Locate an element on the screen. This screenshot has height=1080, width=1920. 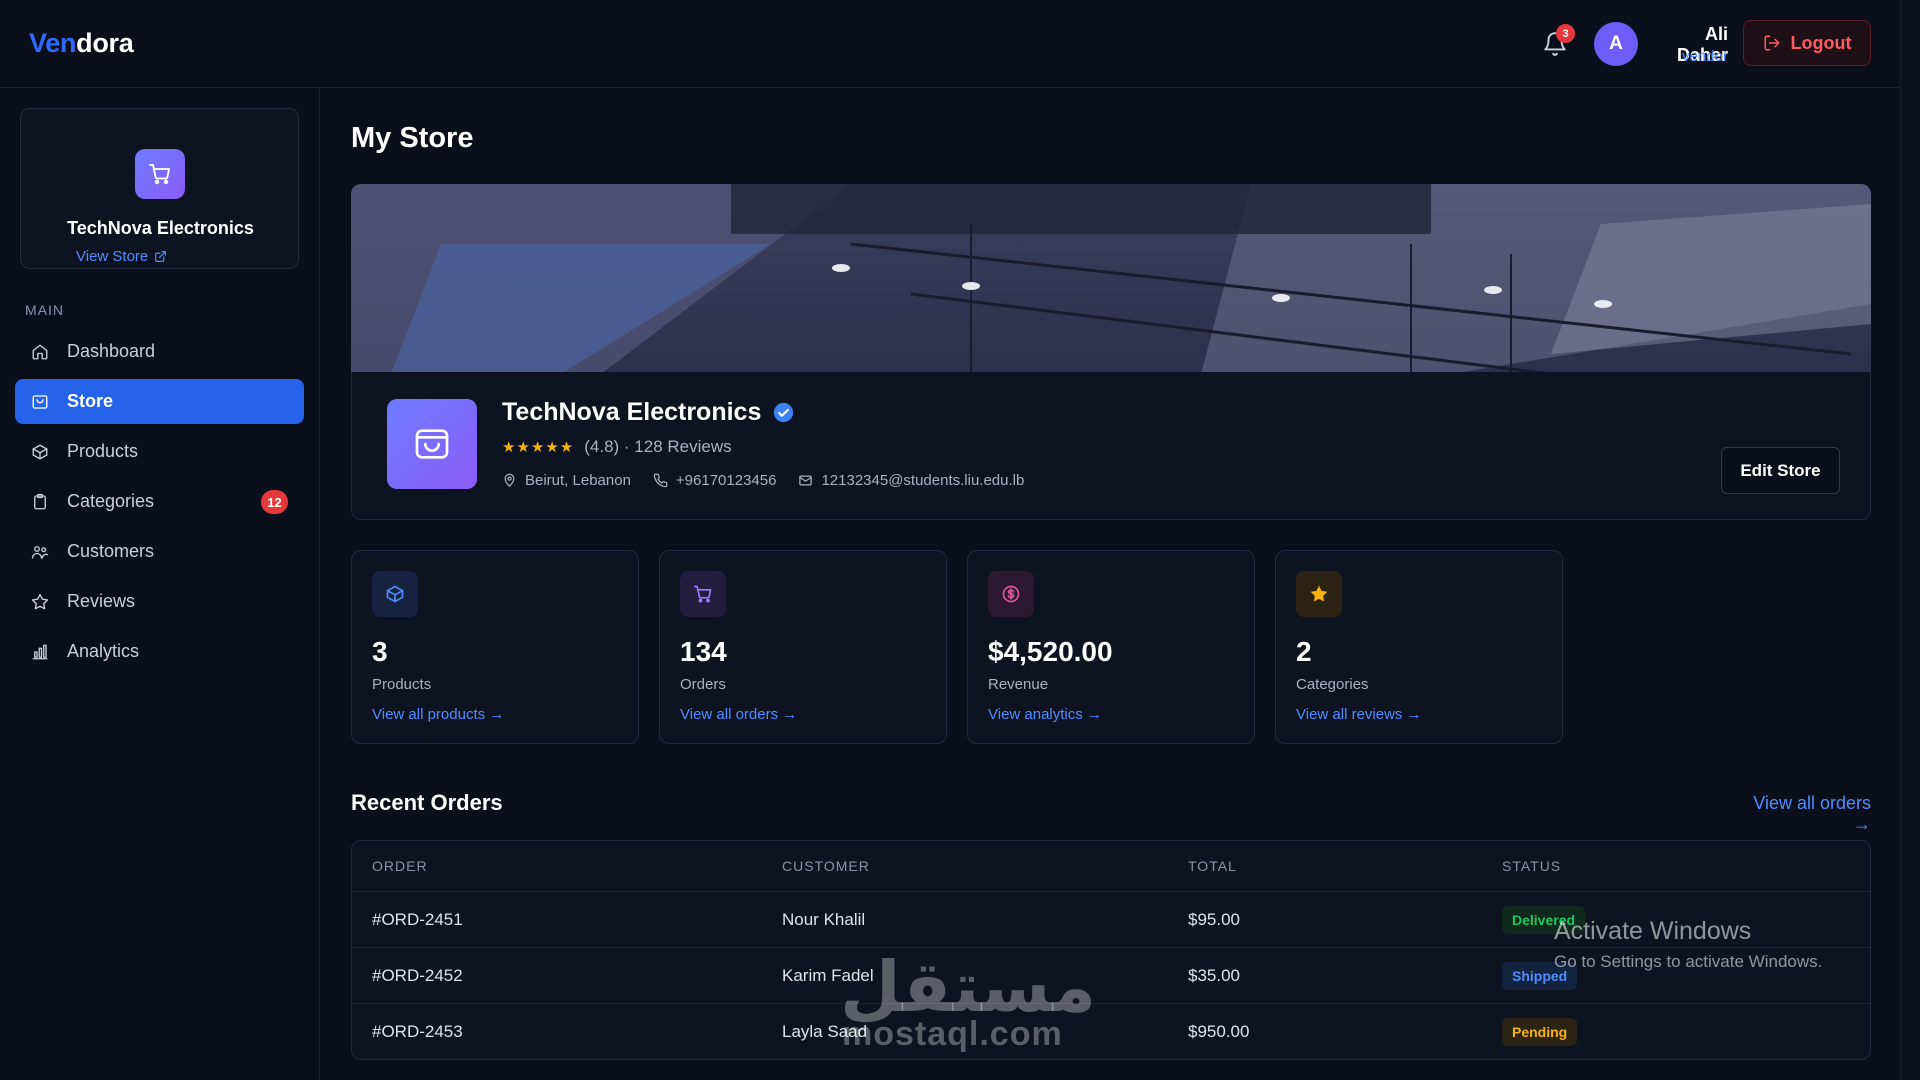
sidebar-item-reviews: Reviews is located at coordinates (159, 601).